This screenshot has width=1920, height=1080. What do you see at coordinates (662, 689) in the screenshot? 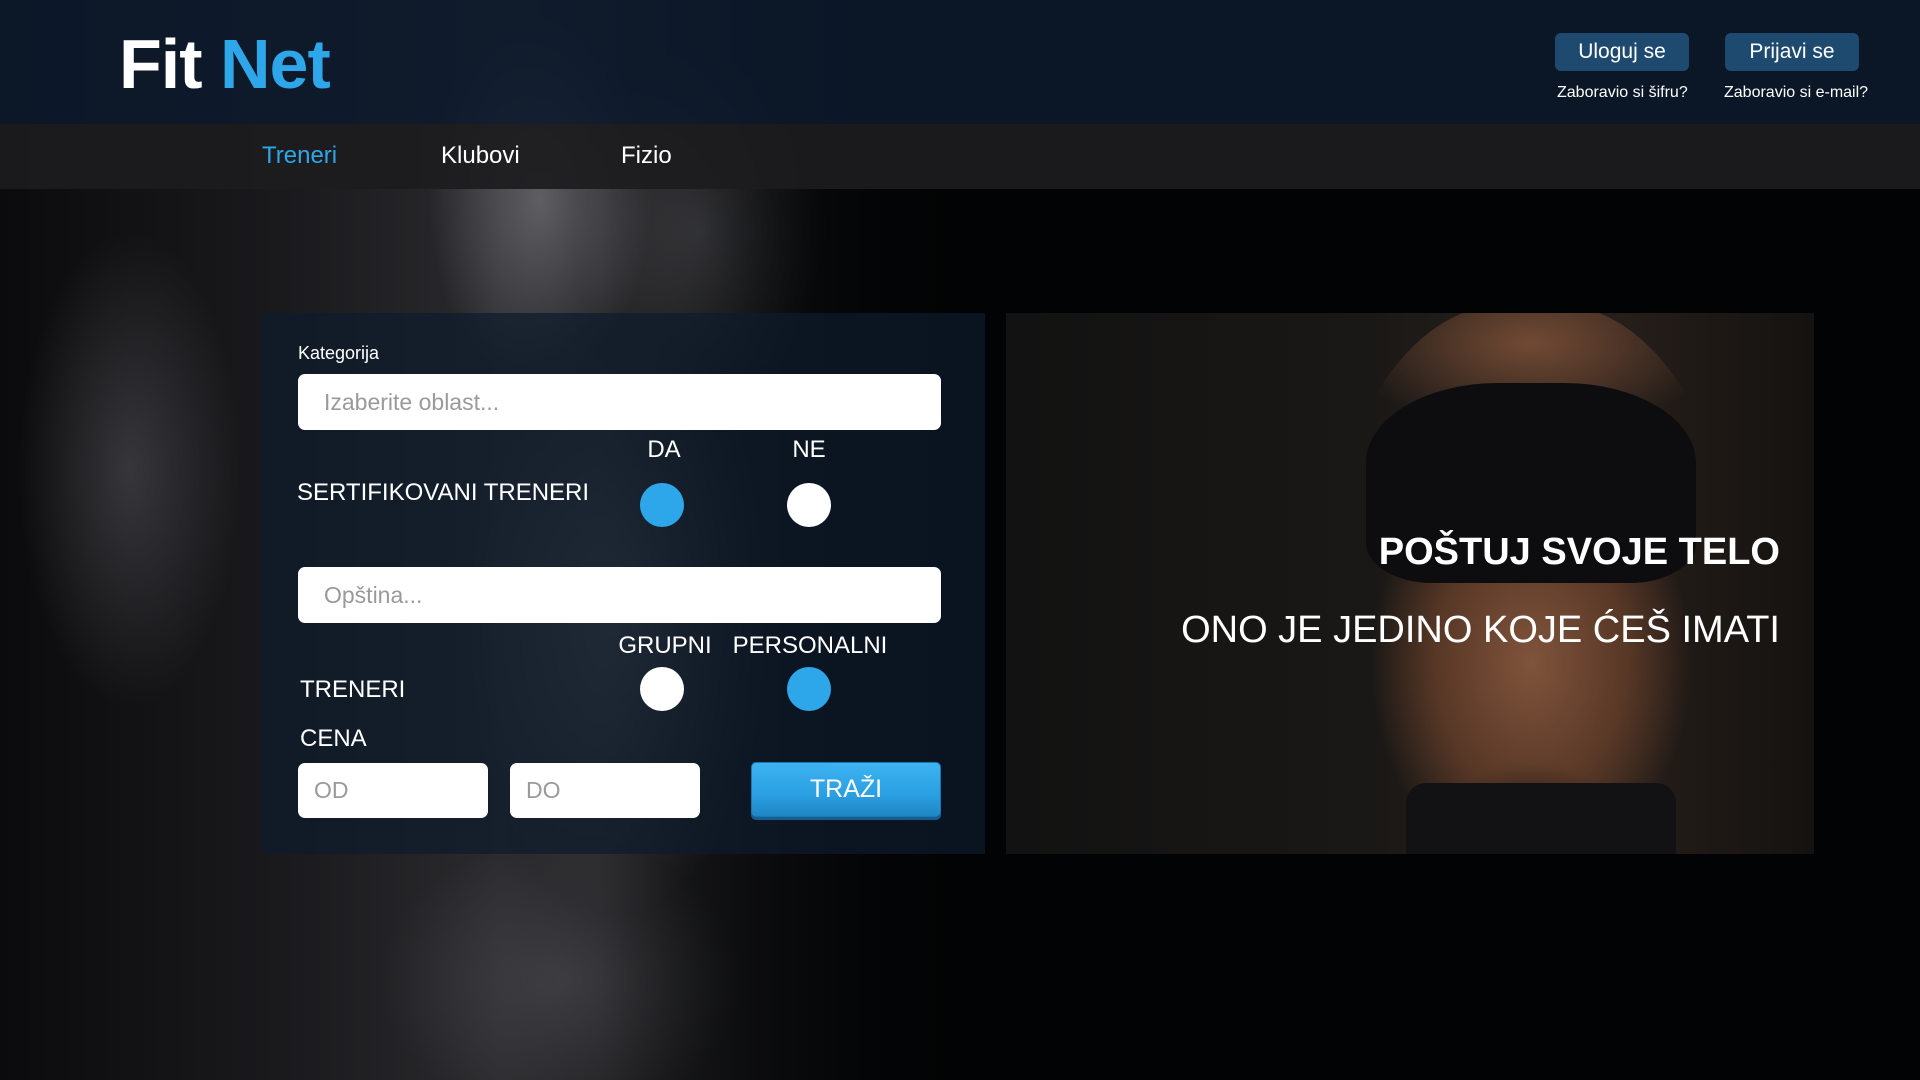
I see `group-trainers-radio` at bounding box center [662, 689].